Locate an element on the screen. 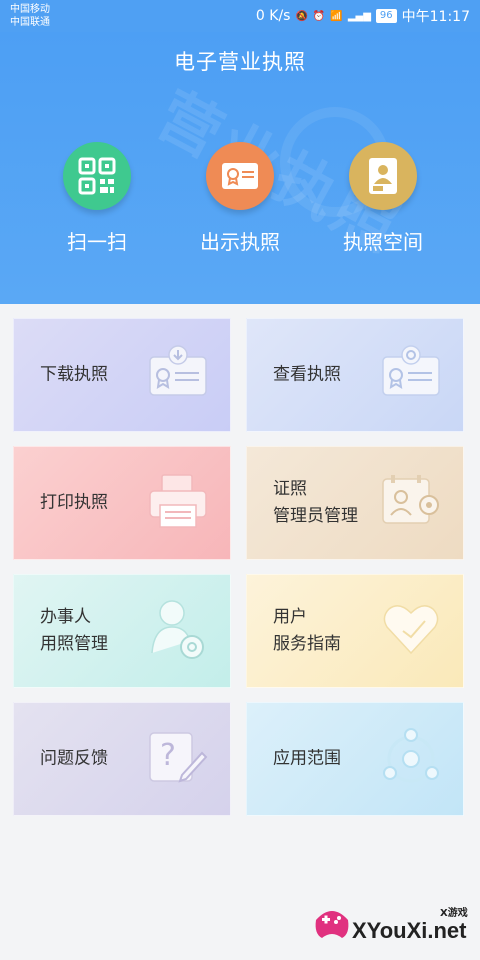 The height and width of the screenshot is (960, 480). tile-label-line2: 用照管理 is located at coordinates (74, 644).